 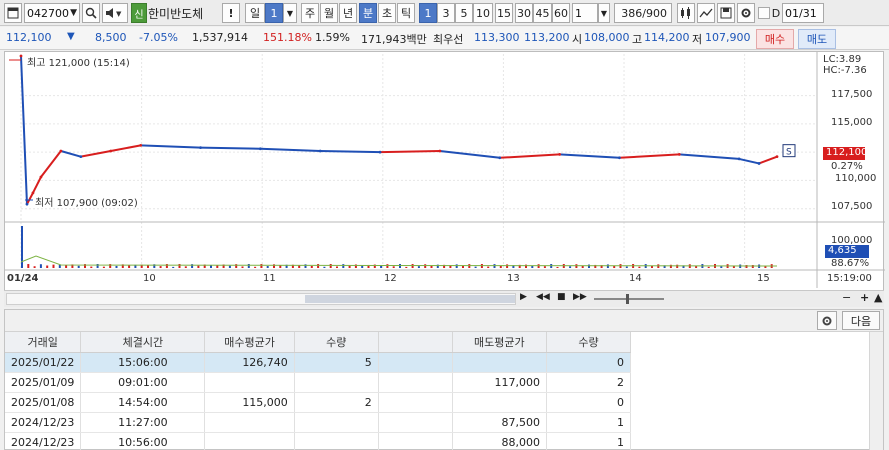 What do you see at coordinates (336, 362) in the screenshot?
I see `table-cell: 5` at bounding box center [336, 362].